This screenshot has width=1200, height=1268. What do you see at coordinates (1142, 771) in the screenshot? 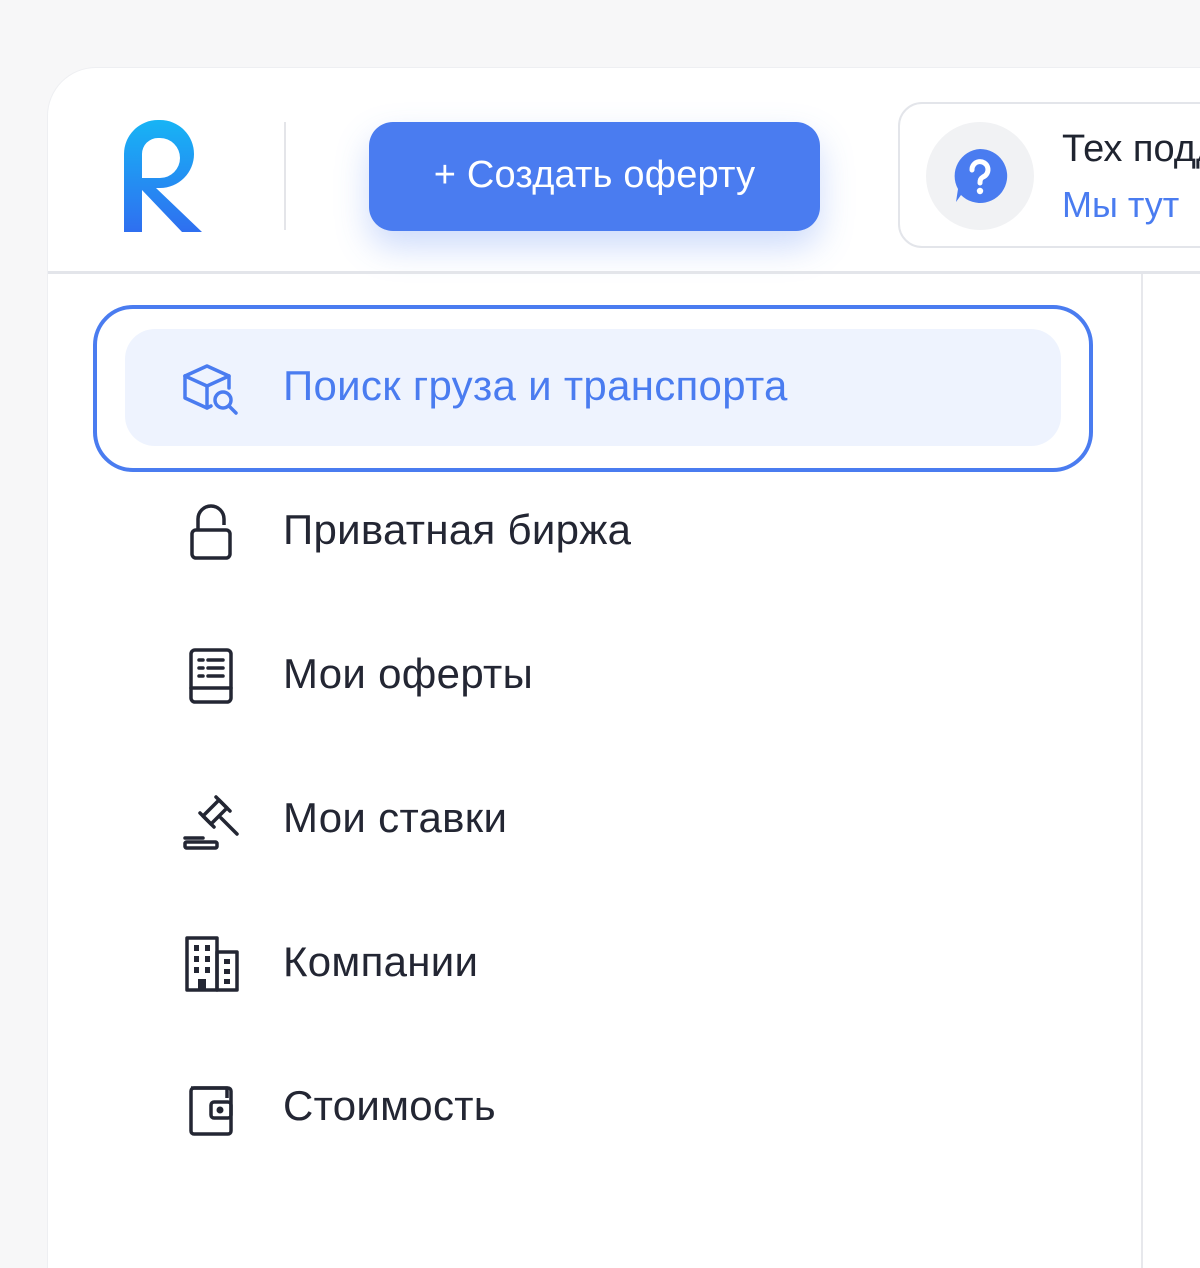
I see `sidebar-content-divider` at bounding box center [1142, 771].